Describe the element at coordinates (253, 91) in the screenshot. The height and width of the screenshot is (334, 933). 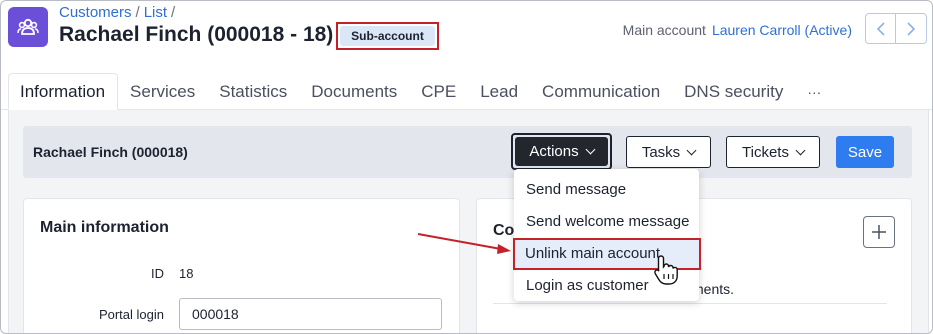
I see `tab-statistics: Statistics` at that location.